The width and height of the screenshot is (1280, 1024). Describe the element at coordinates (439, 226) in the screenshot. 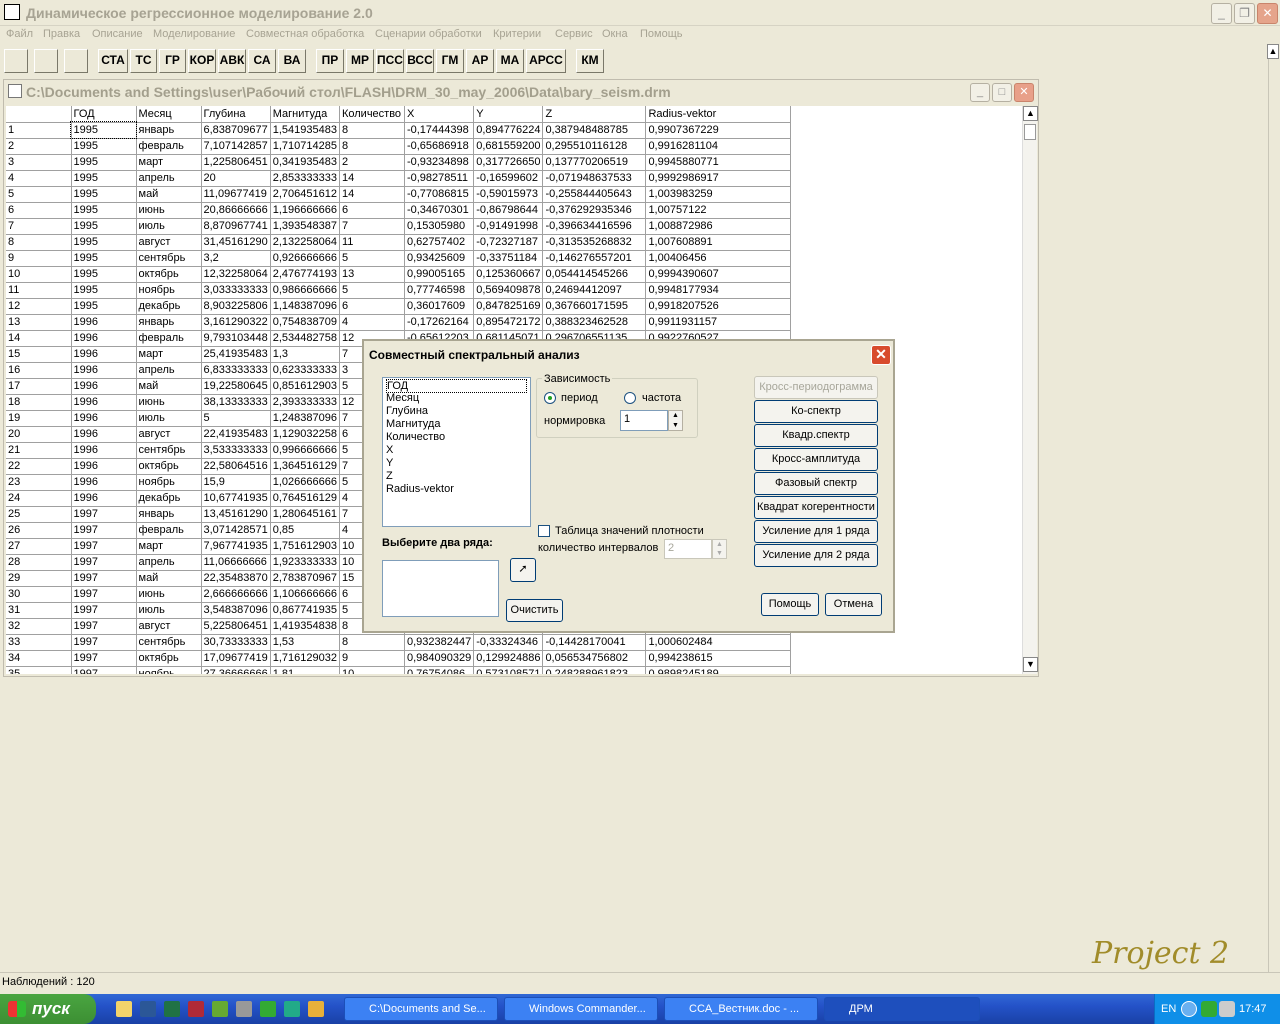

I see `table-cell: 0,15305980` at that location.